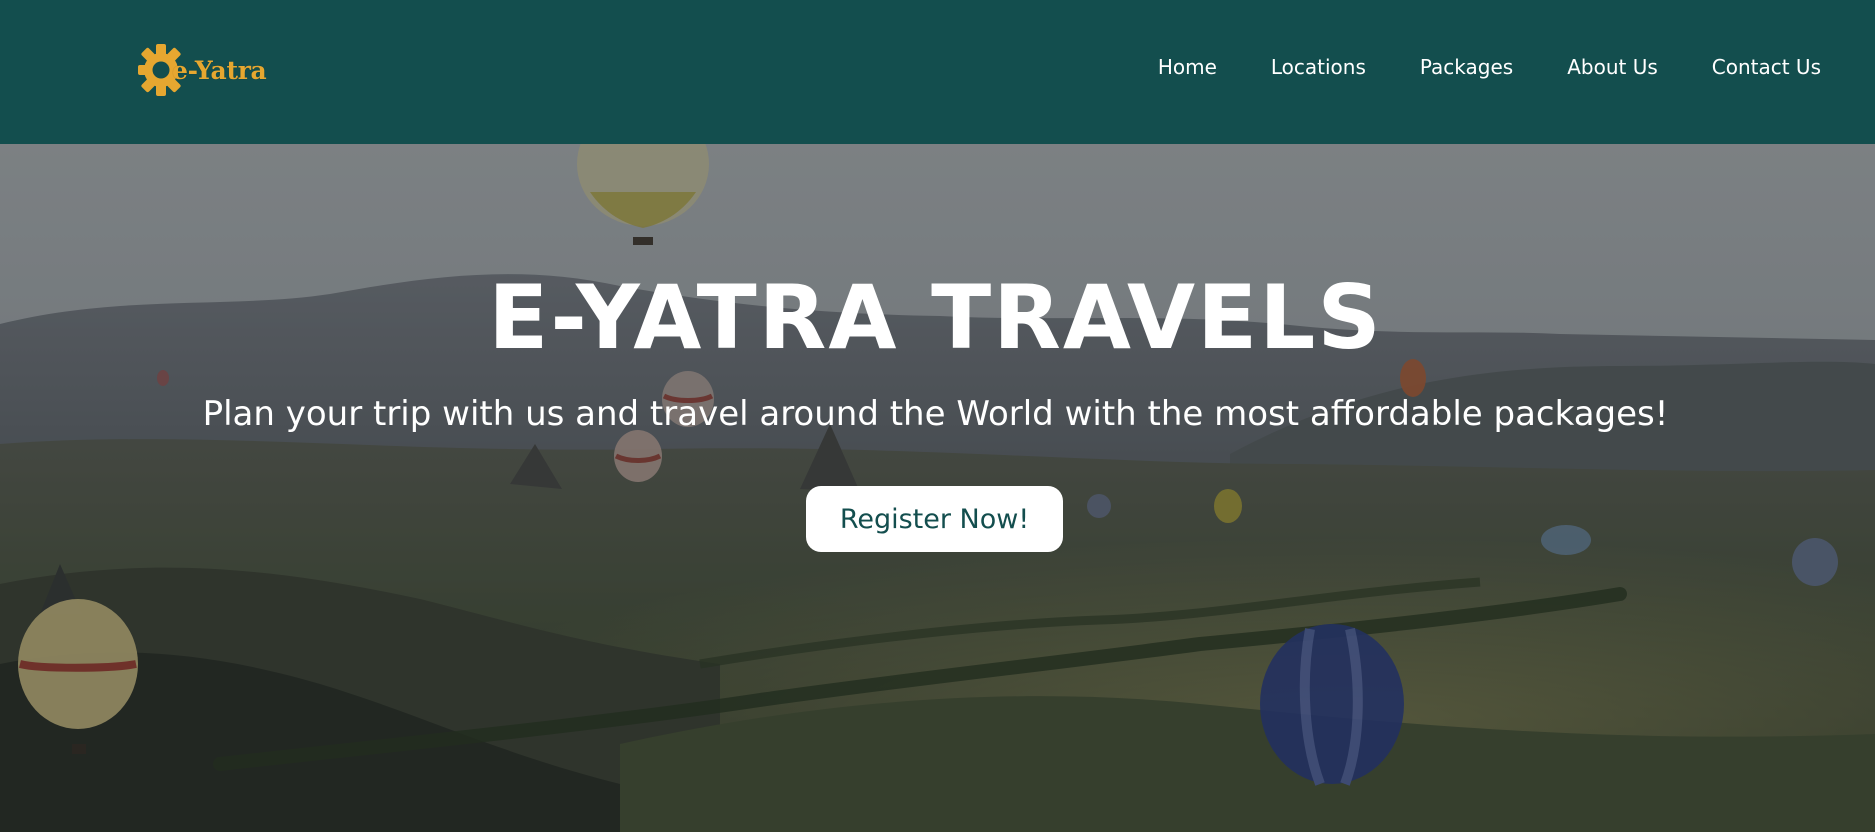 This screenshot has height=832, width=1875. What do you see at coordinates (1466, 67) in the screenshot?
I see `nav-packages: Packages` at bounding box center [1466, 67].